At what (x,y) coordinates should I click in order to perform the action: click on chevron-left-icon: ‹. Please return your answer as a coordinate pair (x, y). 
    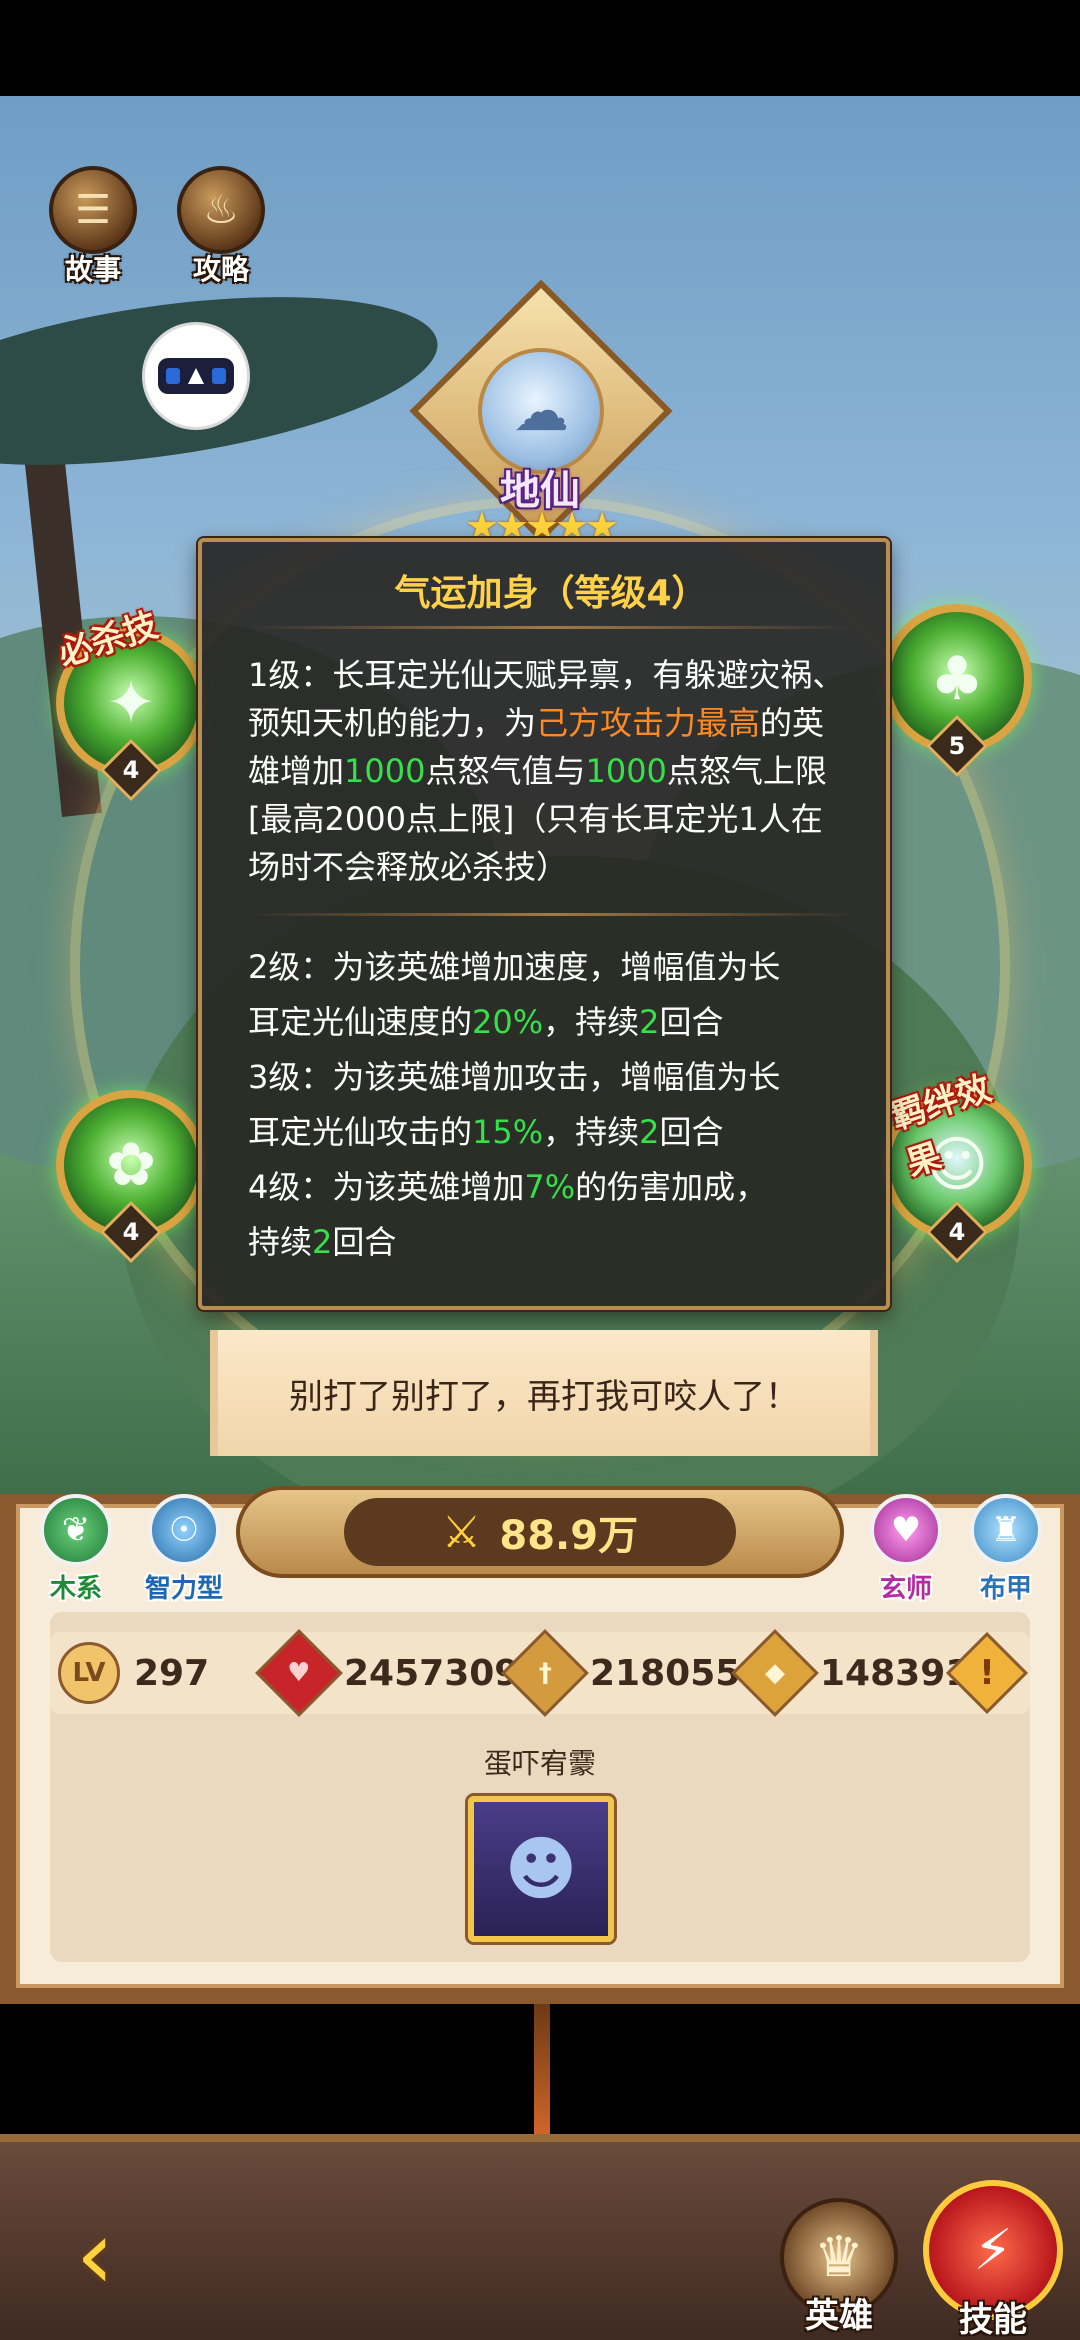
    Looking at the image, I should click on (95, 2255).